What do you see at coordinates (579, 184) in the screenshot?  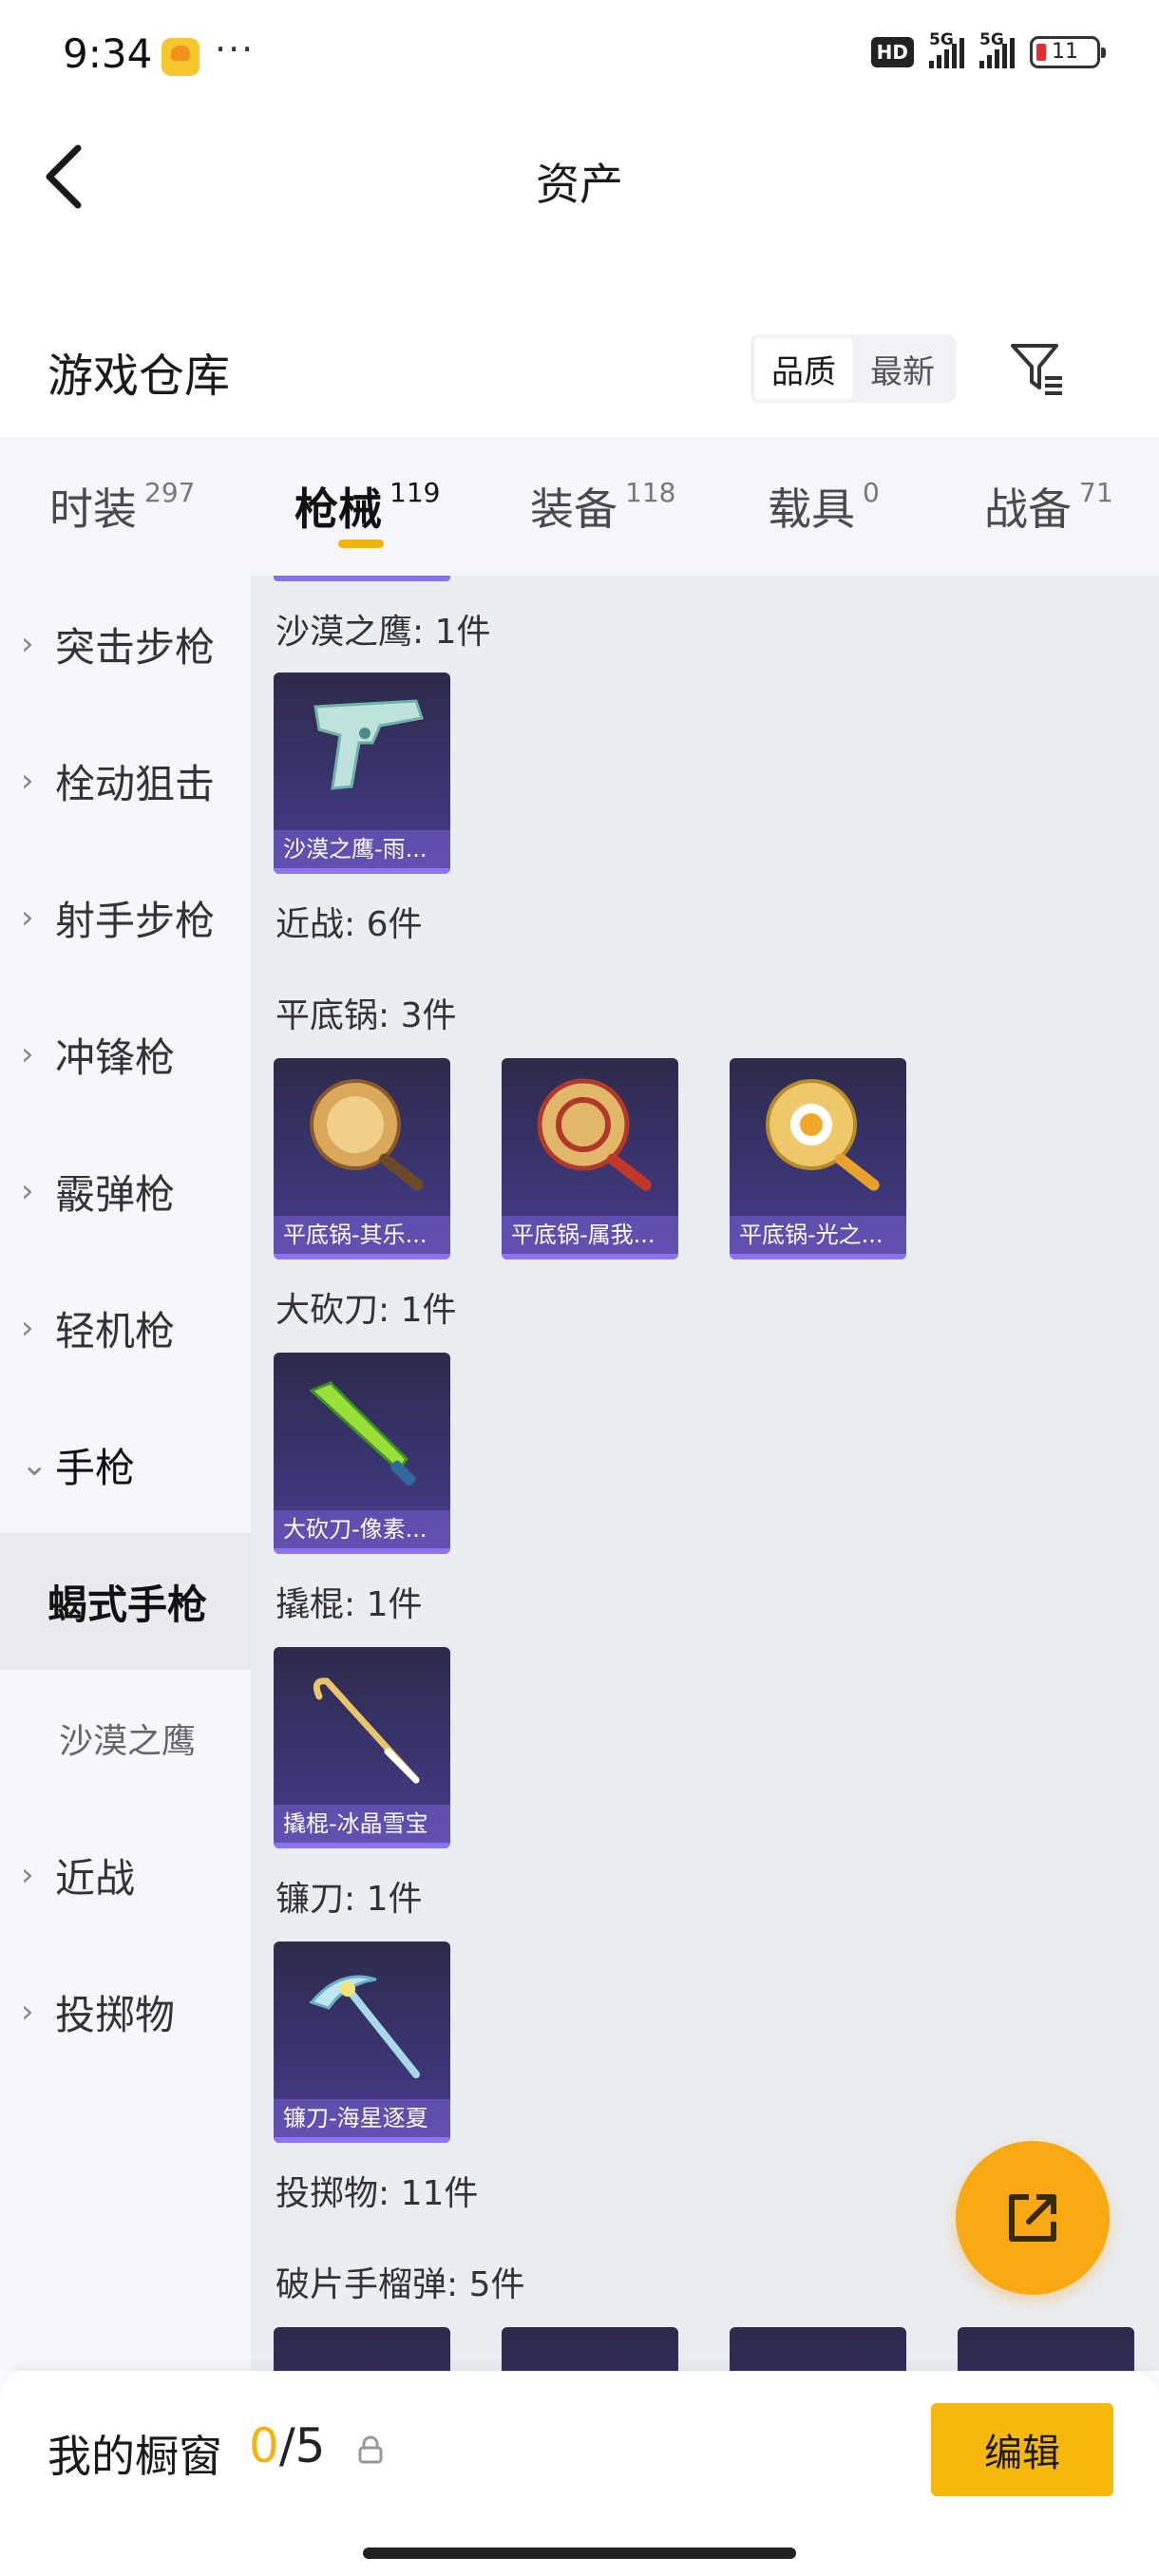 I see `page-title: 资产` at bounding box center [579, 184].